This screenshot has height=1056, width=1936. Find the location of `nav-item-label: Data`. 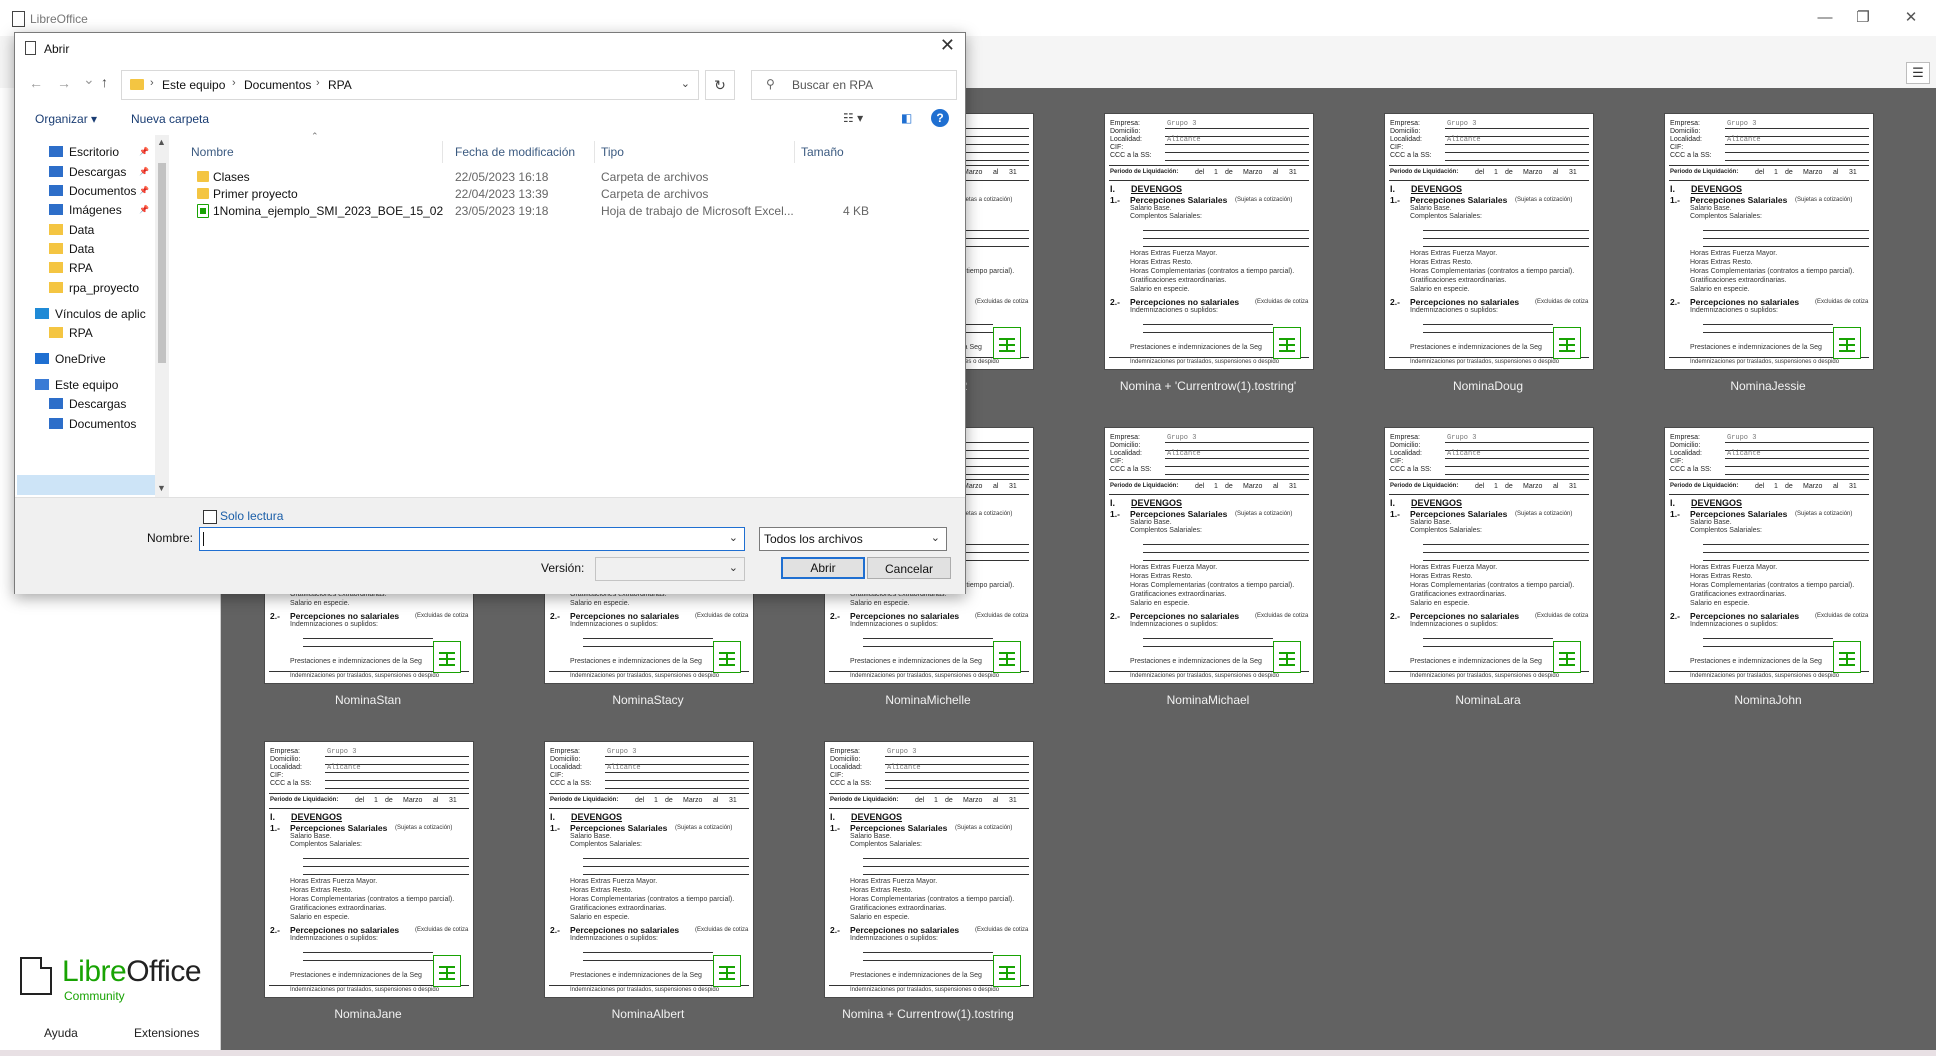

nav-item-label: Data is located at coordinates (82, 230).